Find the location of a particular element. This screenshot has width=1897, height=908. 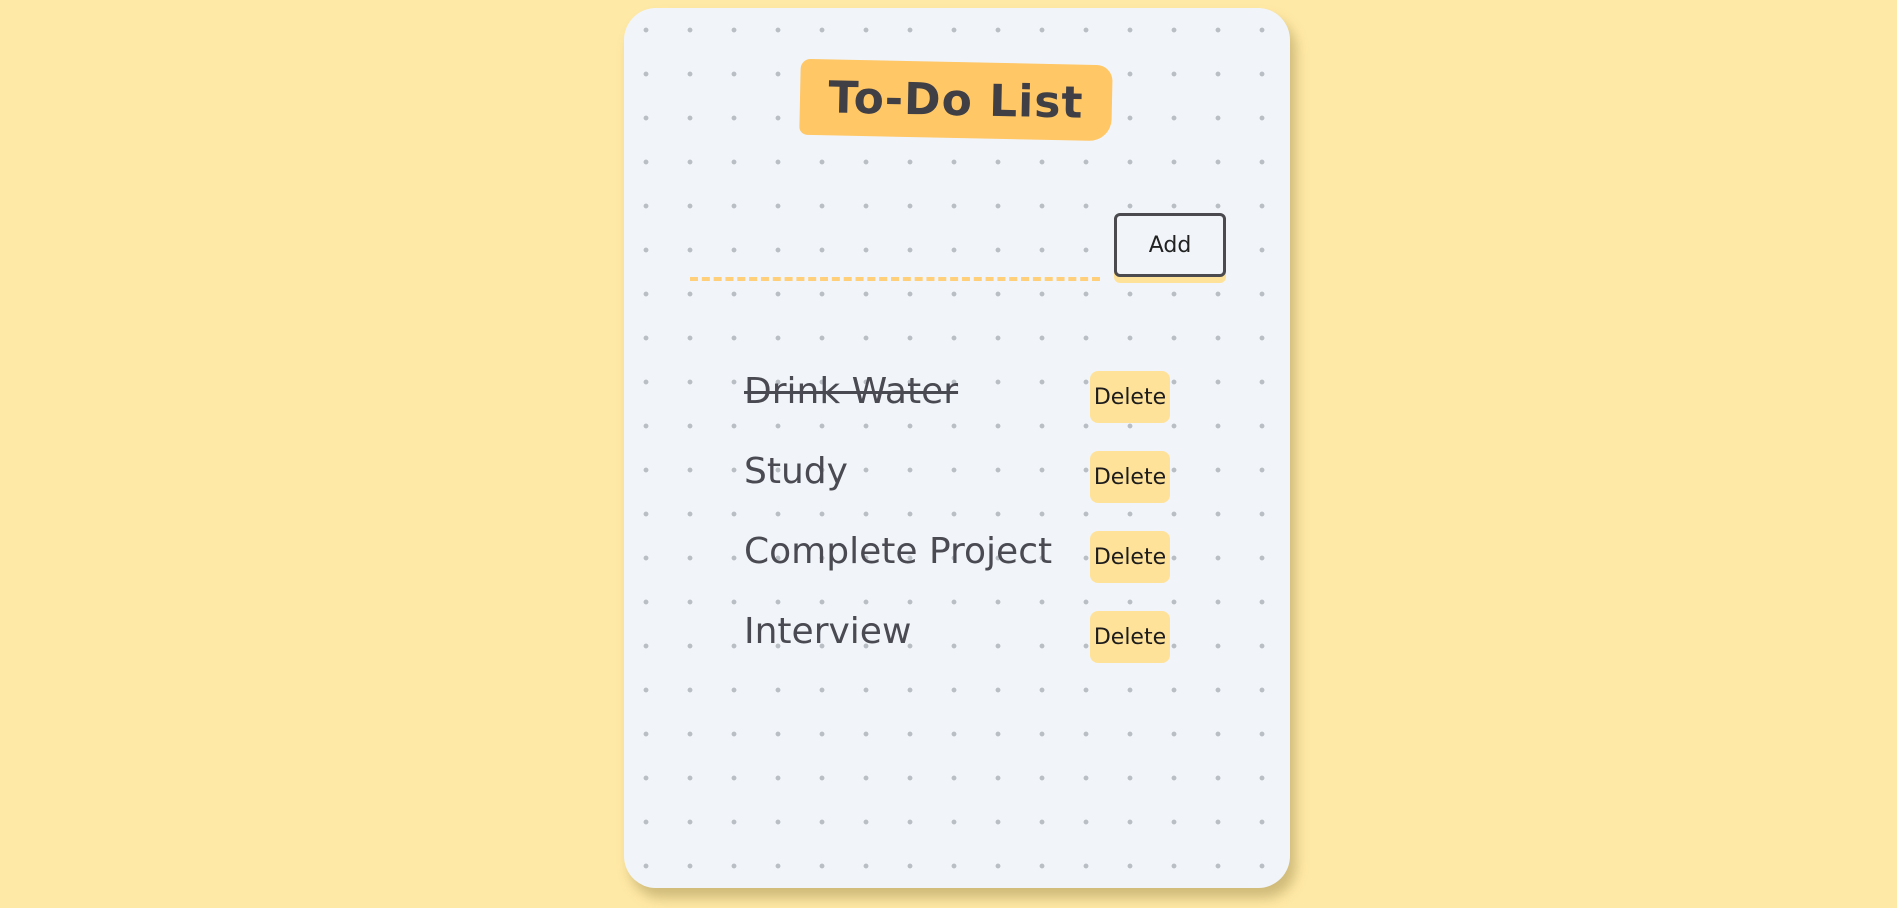

task-input is located at coordinates (895, 242).